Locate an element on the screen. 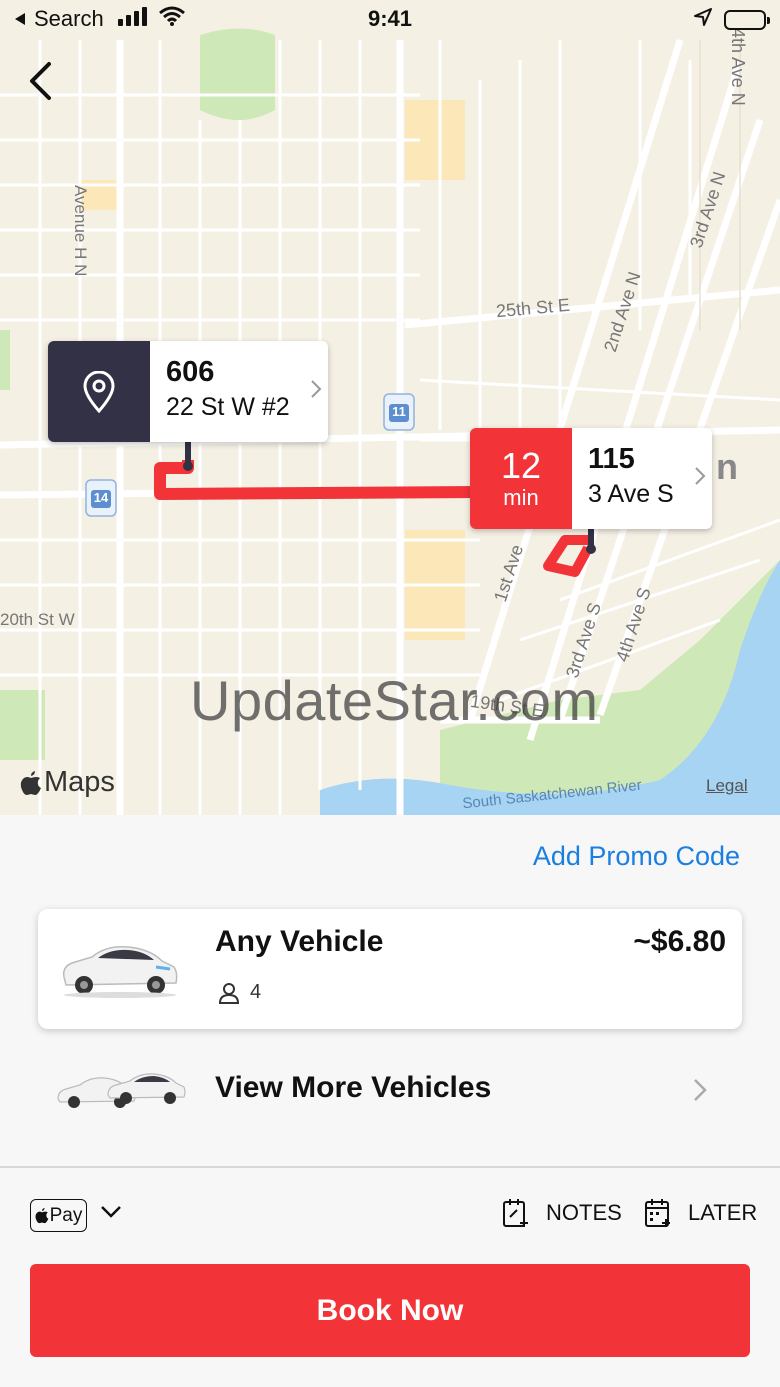 This screenshot has height=1387, width=780. later-label: LATER is located at coordinates (723, 1212).